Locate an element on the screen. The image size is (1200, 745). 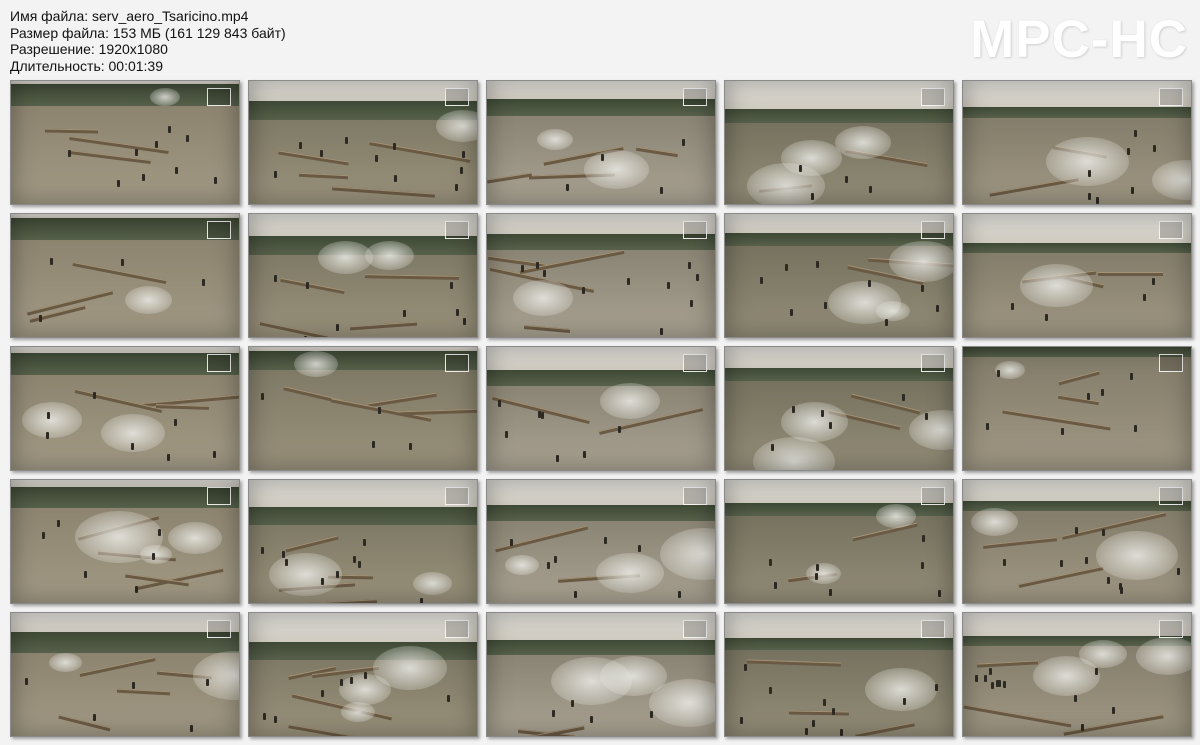
filename-line: Имя файла: serv_aero_Tsaricino.mp4 is located at coordinates (129, 16).